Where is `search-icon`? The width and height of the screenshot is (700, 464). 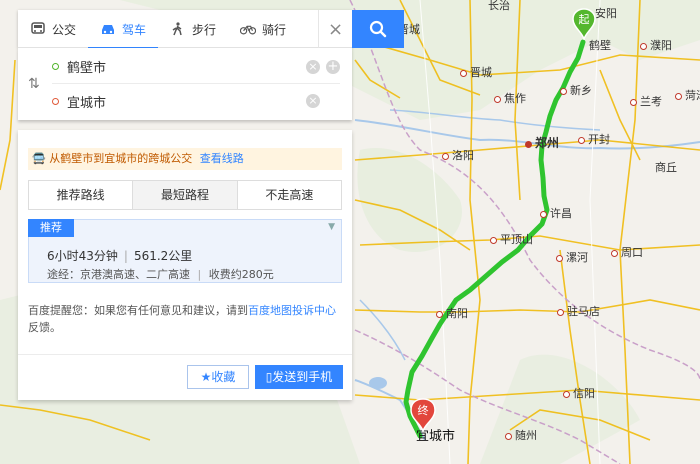
search-icon is located at coordinates (378, 29).